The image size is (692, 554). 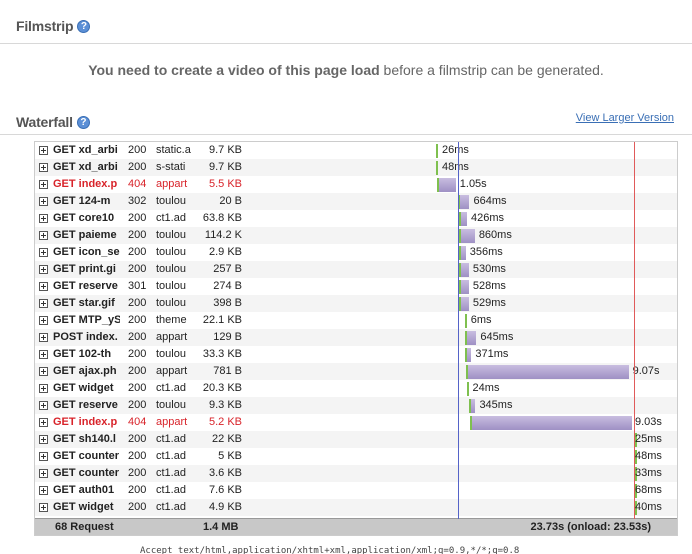 What do you see at coordinates (356, 456) in the screenshot?
I see `waterfall-row: GET counter 200 ct1.ad 5 KB 48ms` at bounding box center [356, 456].